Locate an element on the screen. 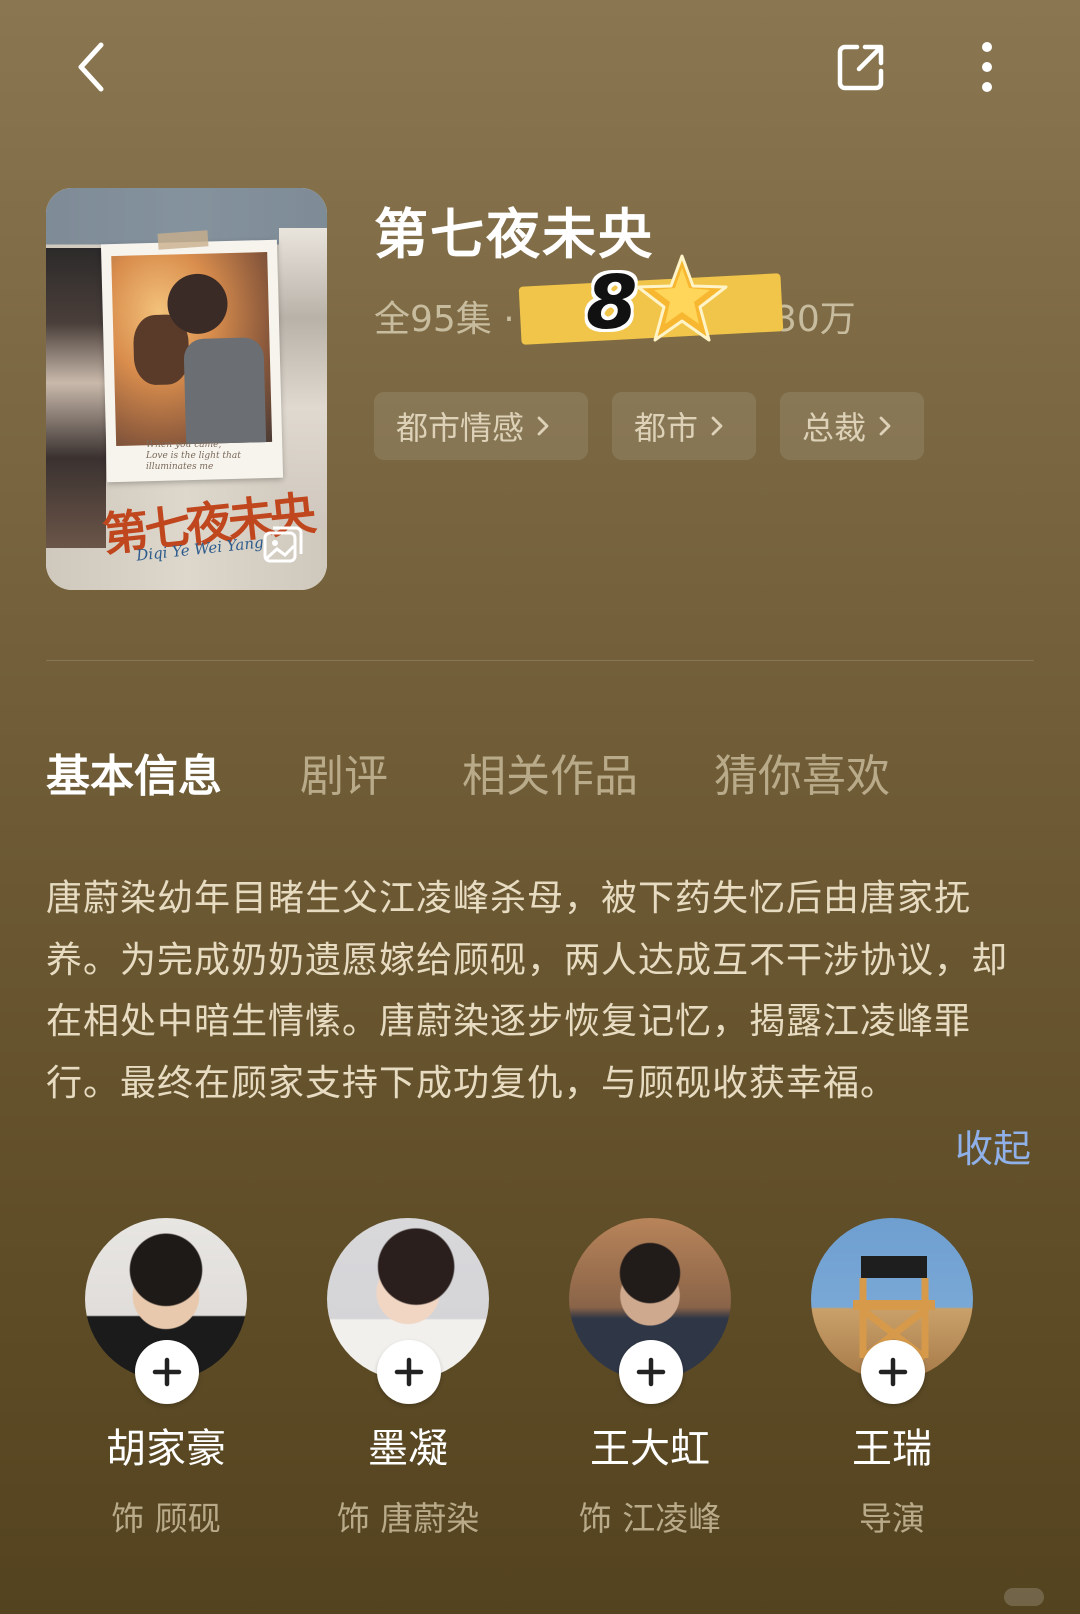 The image size is (1080, 1614). show-title: 第七夜未央 is located at coordinates (514, 234).